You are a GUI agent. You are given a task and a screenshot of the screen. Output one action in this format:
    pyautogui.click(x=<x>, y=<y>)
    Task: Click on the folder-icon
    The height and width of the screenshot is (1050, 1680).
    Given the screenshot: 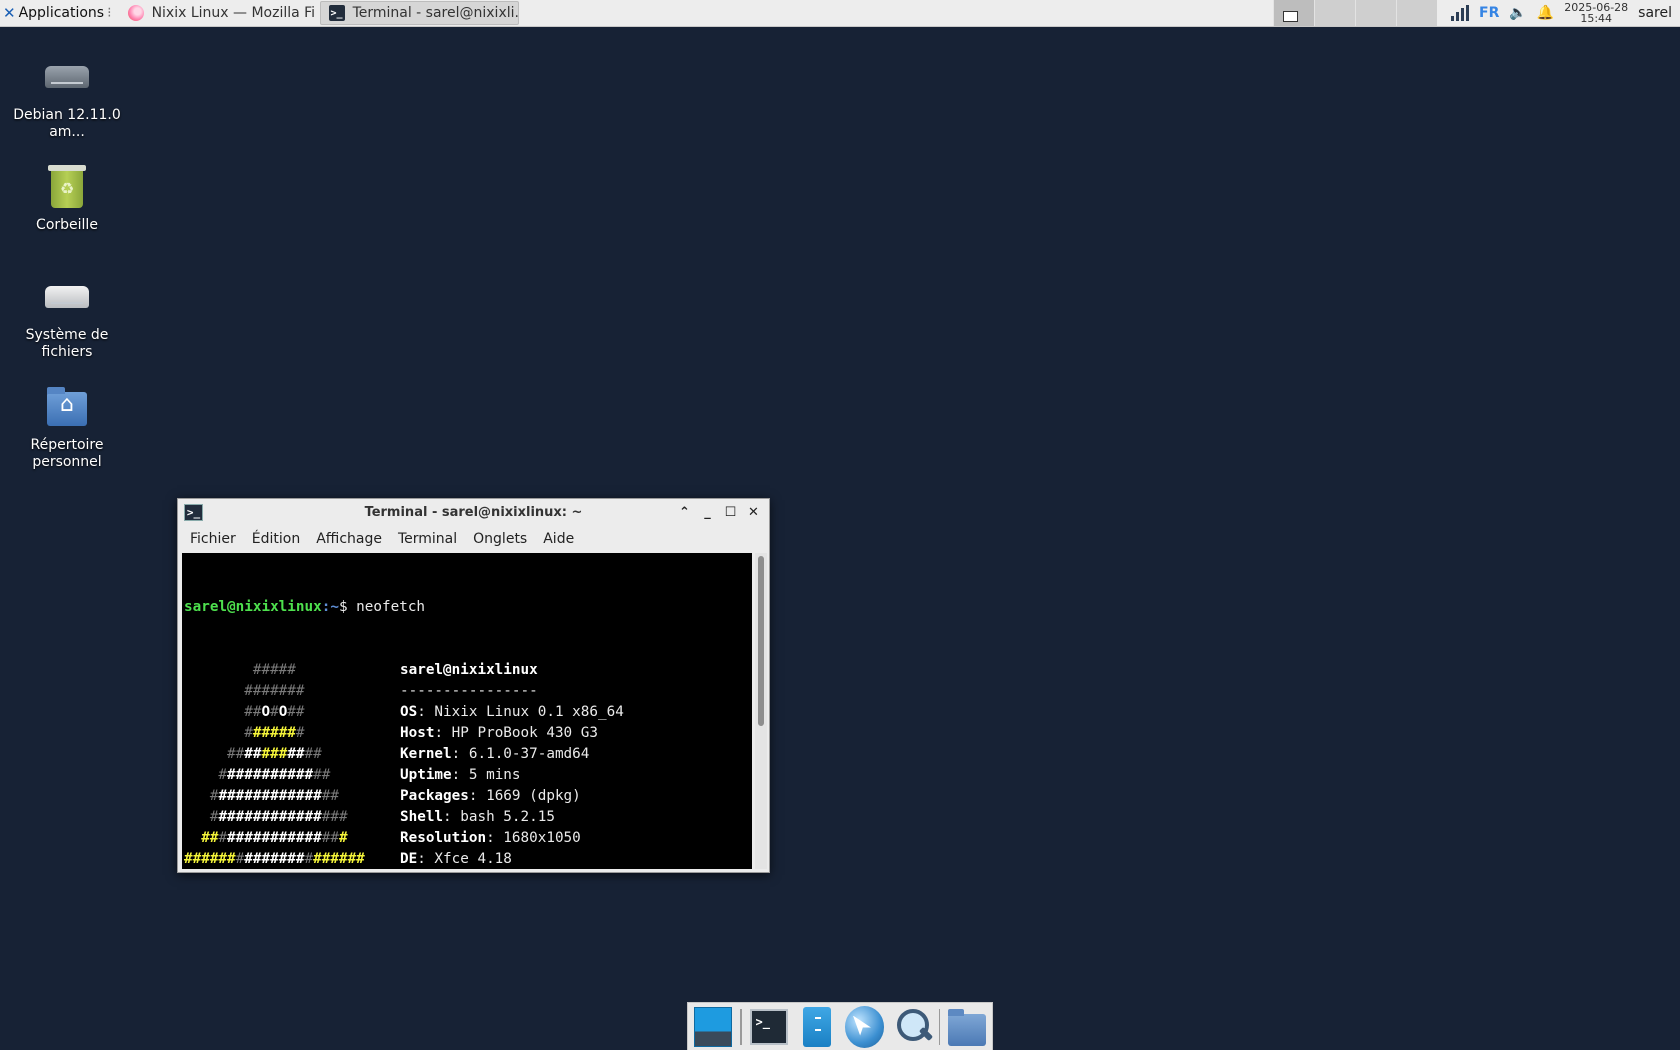 What is the action you would take?
    pyautogui.click(x=967, y=1027)
    